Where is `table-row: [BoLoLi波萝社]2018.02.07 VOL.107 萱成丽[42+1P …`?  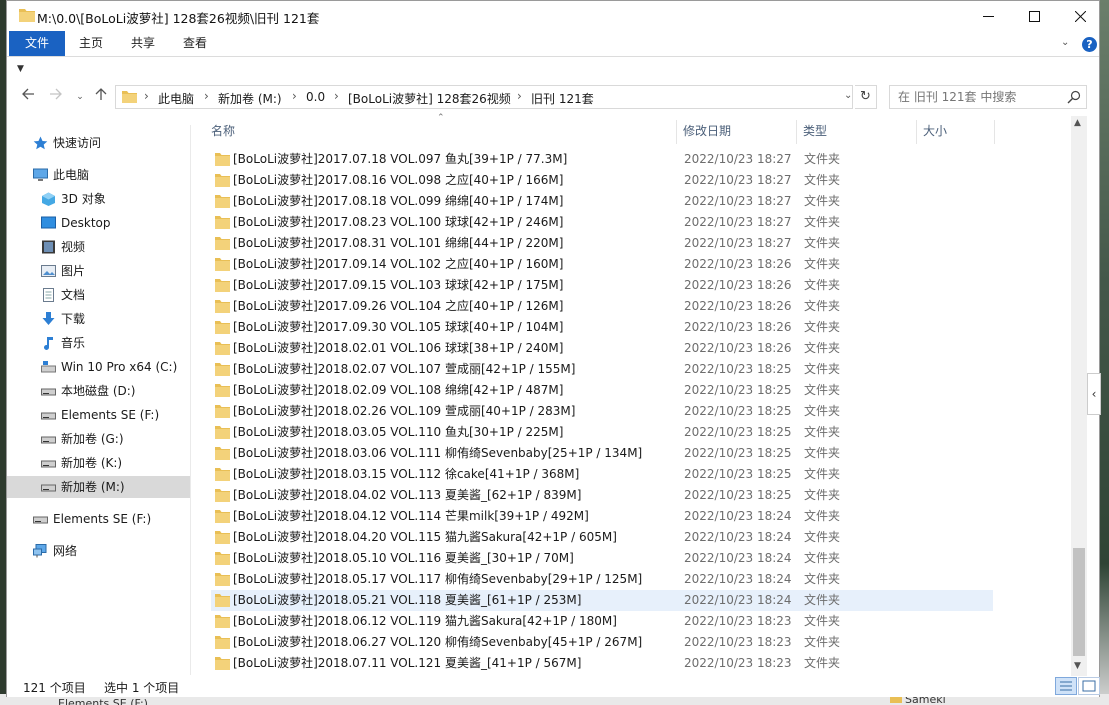
table-row: [BoLoLi波萝社]2018.02.07 VOL.107 萱成丽[42+1P … is located at coordinates (602, 369).